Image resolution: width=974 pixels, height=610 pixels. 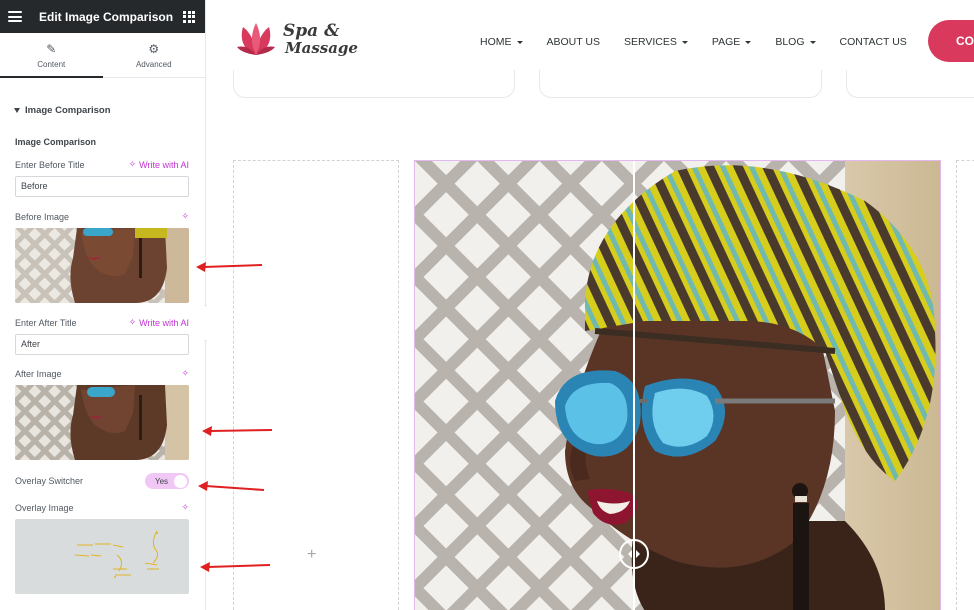 What do you see at coordinates (102, 481) in the screenshot?
I see `overlay-switcher-control: Overlay Switcher Yes` at bounding box center [102, 481].